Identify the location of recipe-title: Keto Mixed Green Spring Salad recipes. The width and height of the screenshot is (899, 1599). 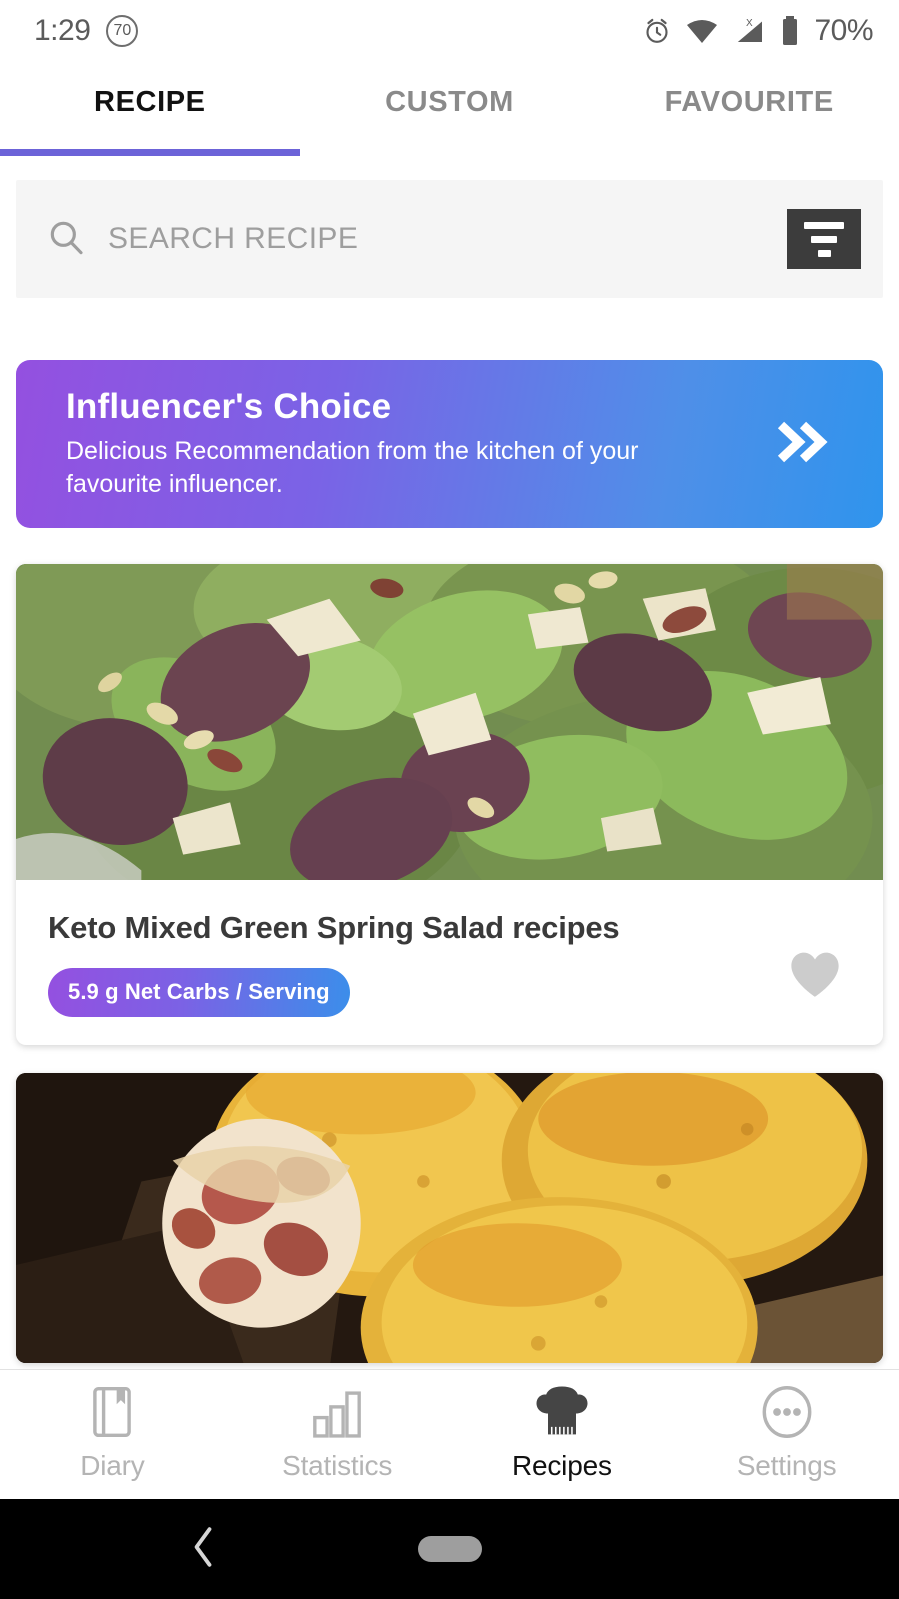
(334, 927).